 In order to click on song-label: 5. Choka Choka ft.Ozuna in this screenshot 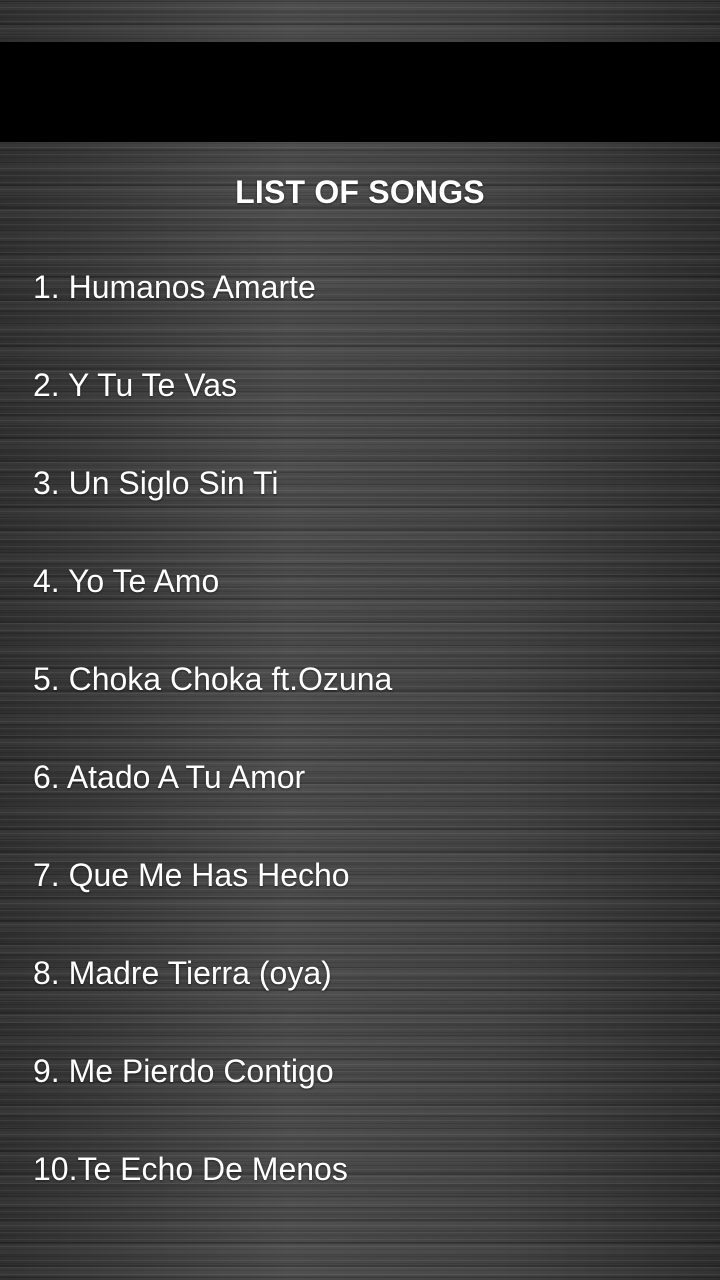, I will do `click(213, 679)`.